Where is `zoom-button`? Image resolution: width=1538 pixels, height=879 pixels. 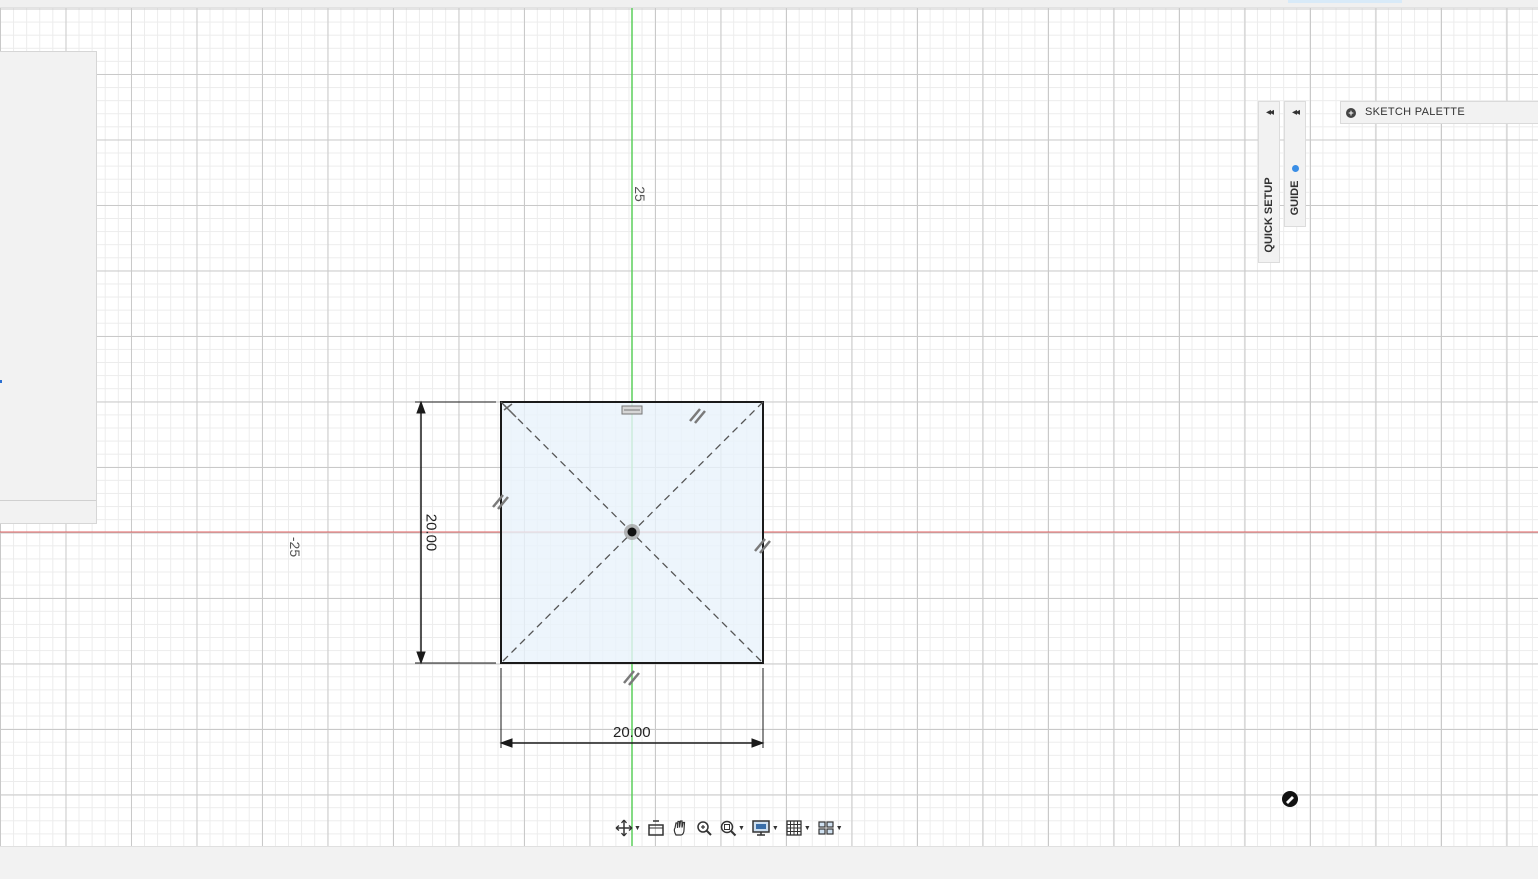 zoom-button is located at coordinates (704, 828).